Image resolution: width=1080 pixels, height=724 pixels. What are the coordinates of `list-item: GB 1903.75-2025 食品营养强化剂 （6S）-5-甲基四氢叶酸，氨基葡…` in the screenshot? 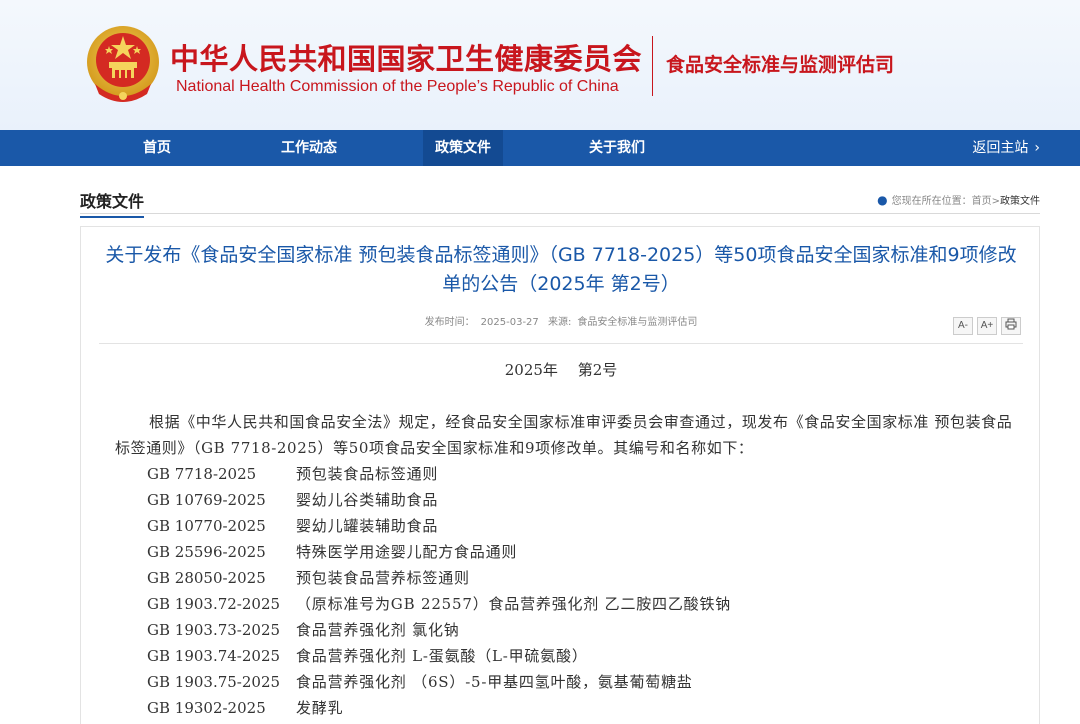 It's located at (577, 682).